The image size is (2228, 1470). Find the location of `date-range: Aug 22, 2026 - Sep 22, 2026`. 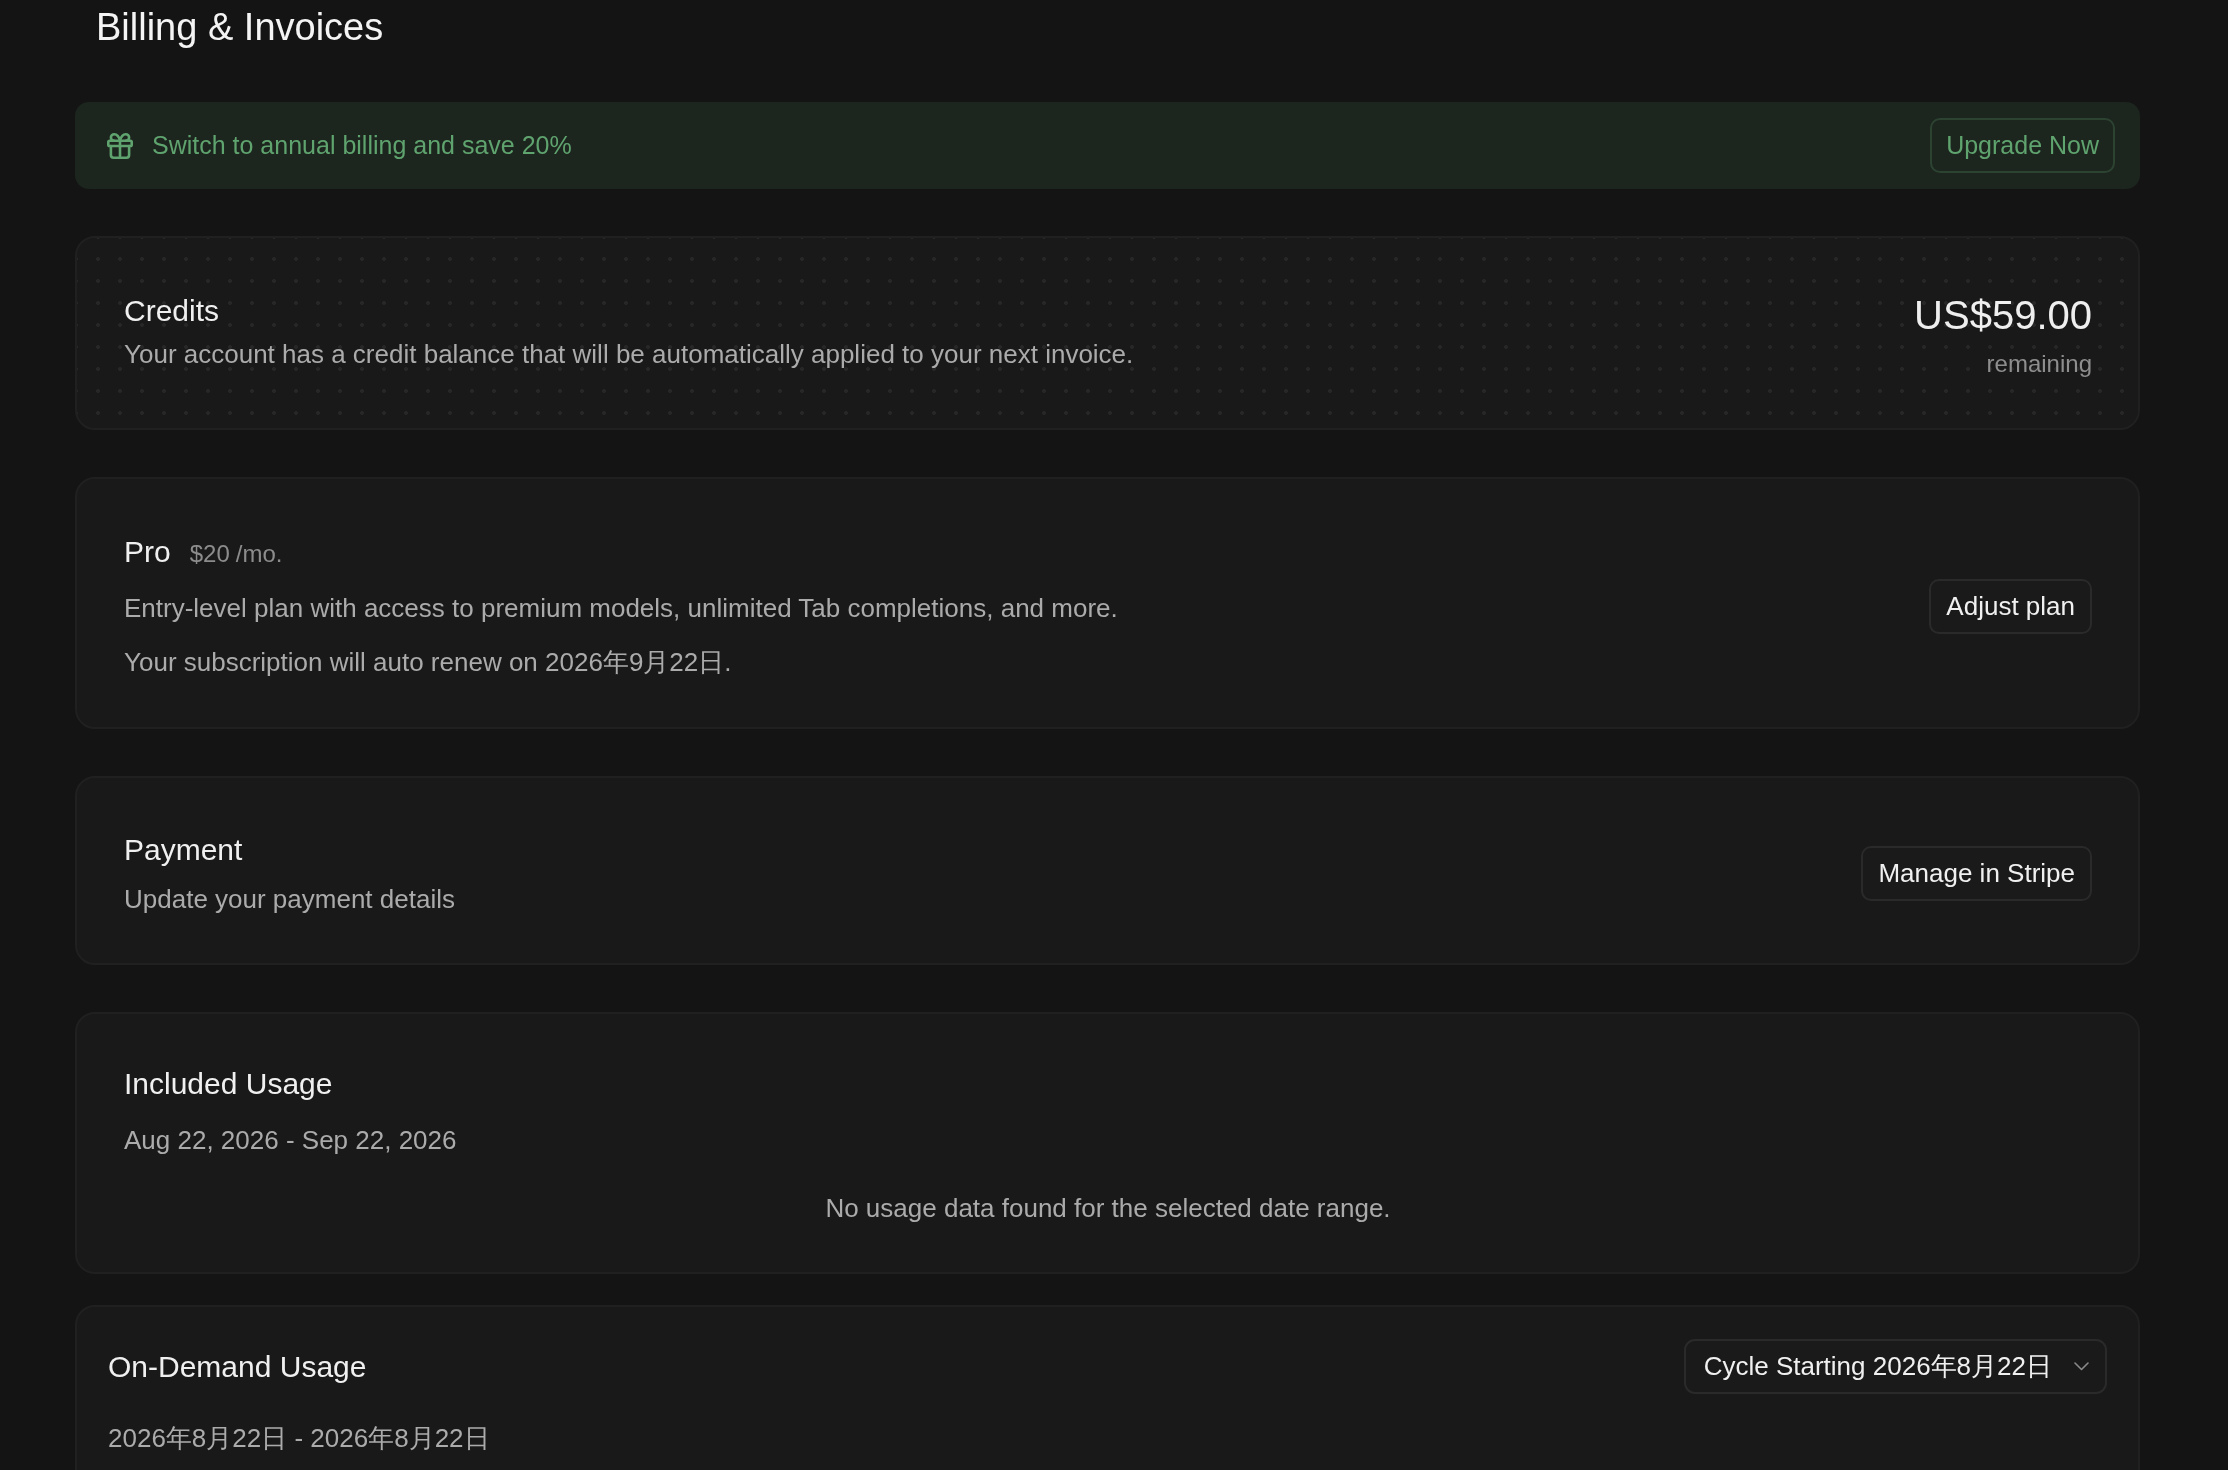

date-range: Aug 22, 2026 - Sep 22, 2026 is located at coordinates (290, 1140).